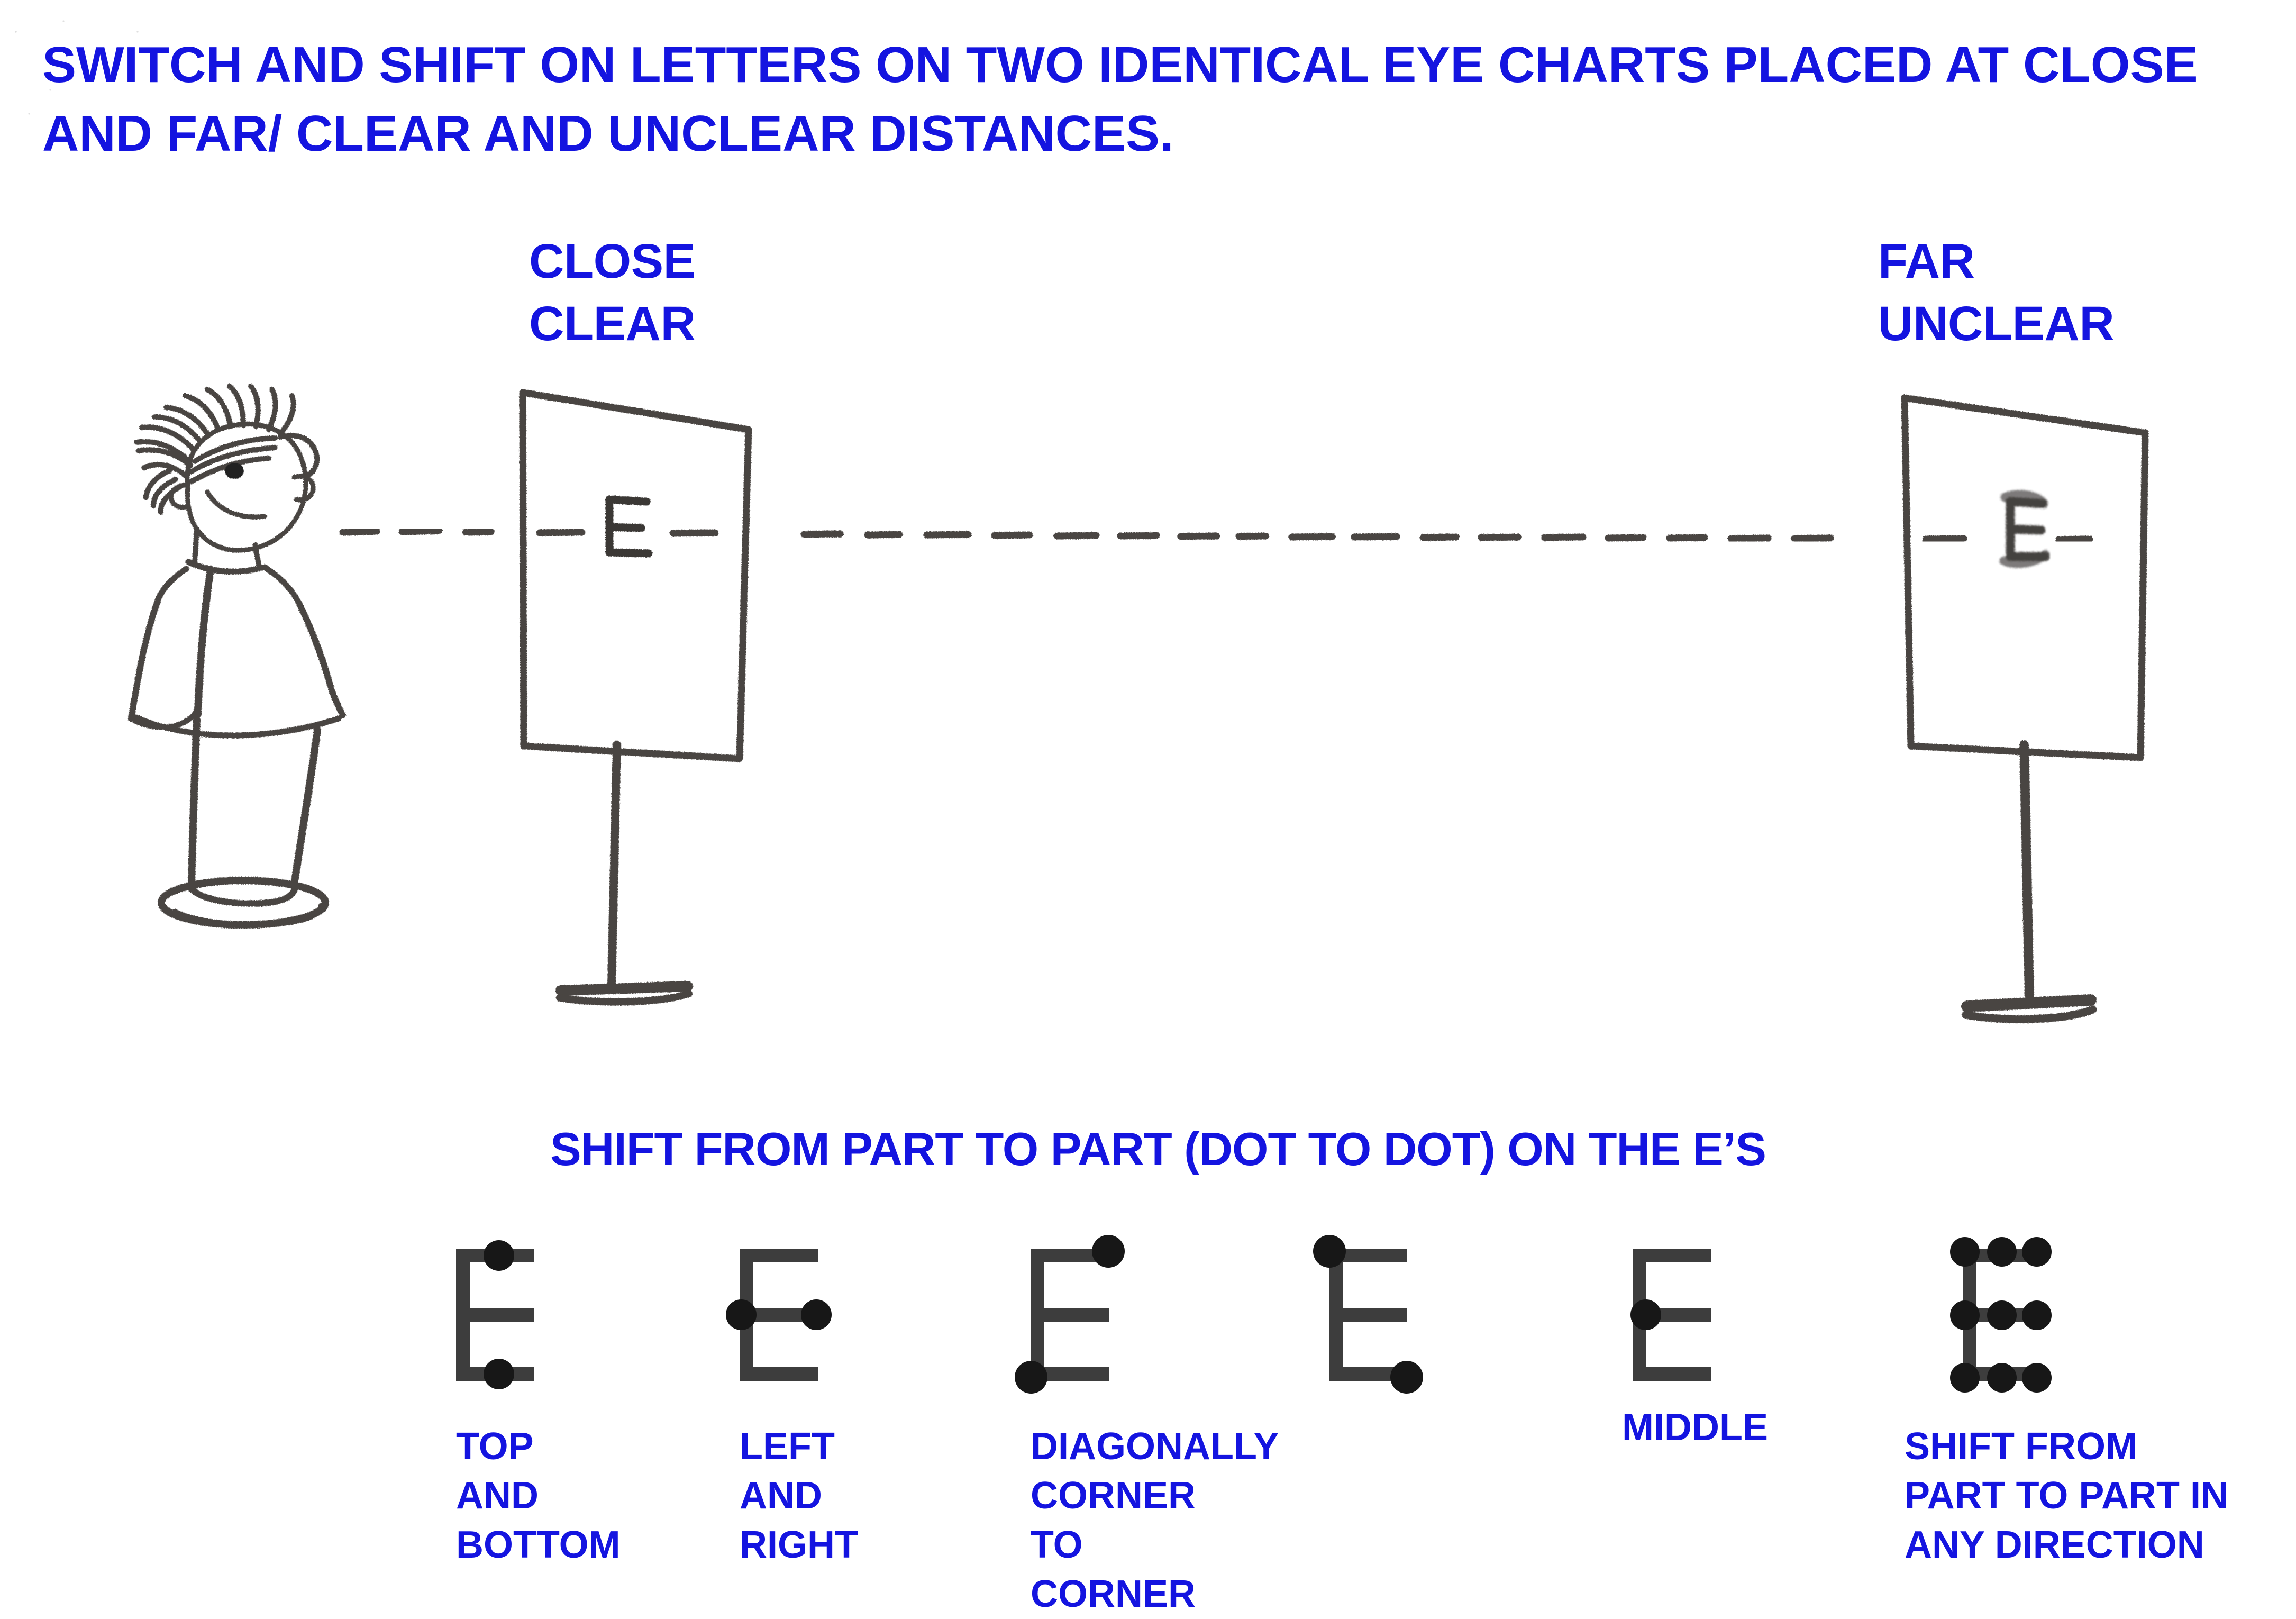 The image size is (2296, 1619). Describe the element at coordinates (246, 487) in the screenshot. I see `head-outline` at that location.